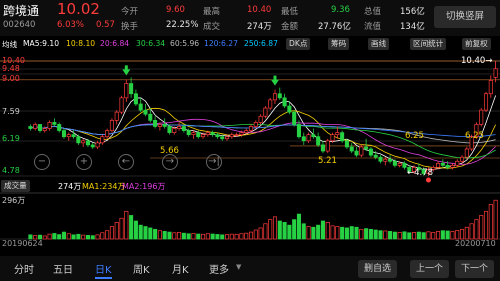 This screenshot has height=281, width=500. I want to click on float-cap-label: 流值, so click(373, 27).